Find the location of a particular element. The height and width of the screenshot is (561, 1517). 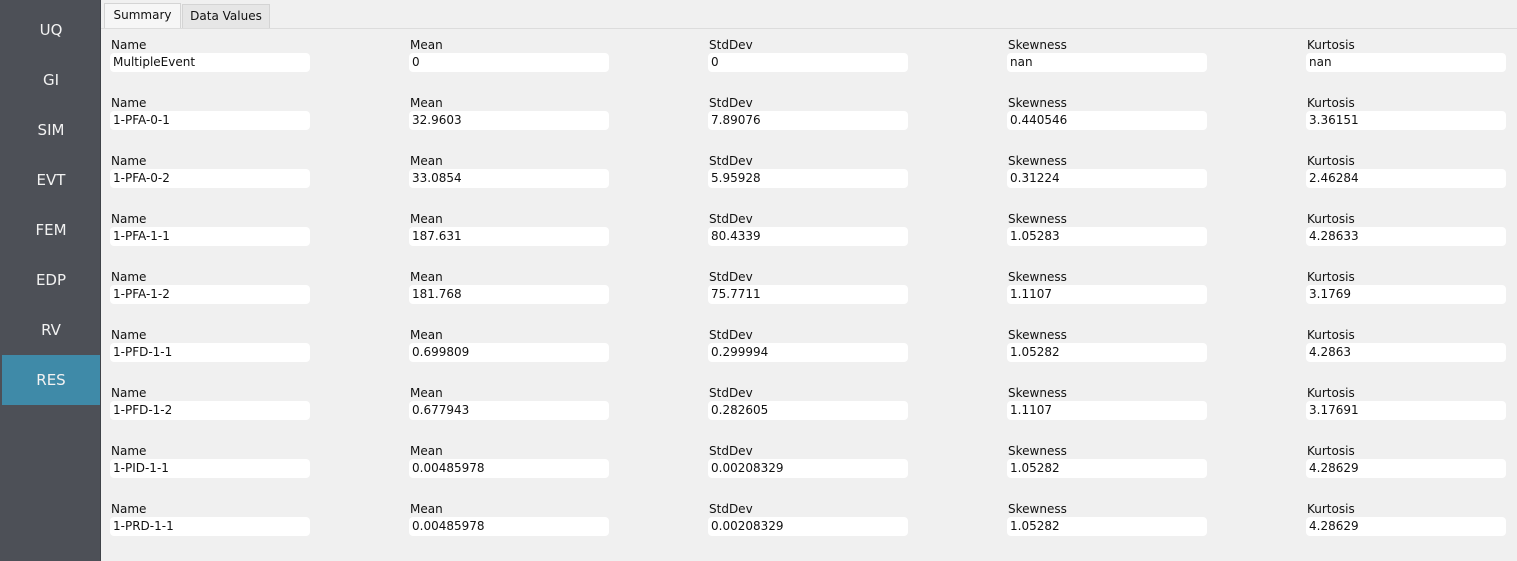

mean-cell: Mean 32.9603 is located at coordinates (504, 112).